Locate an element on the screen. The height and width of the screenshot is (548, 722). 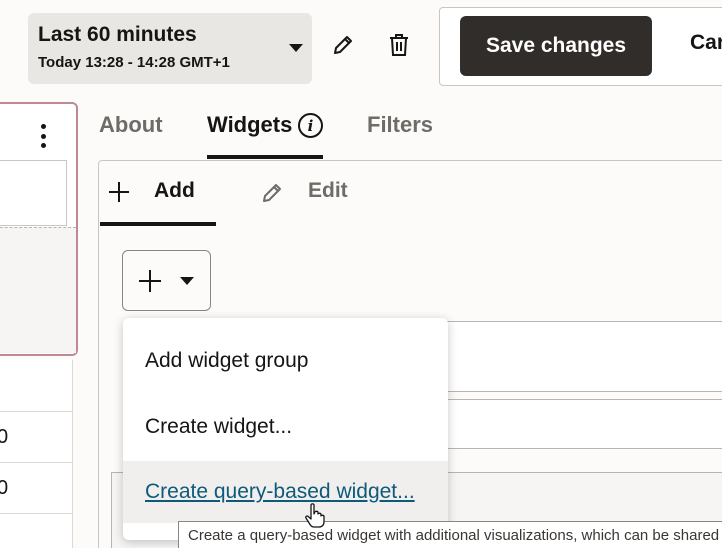
left-table is located at coordinates (36, 454).